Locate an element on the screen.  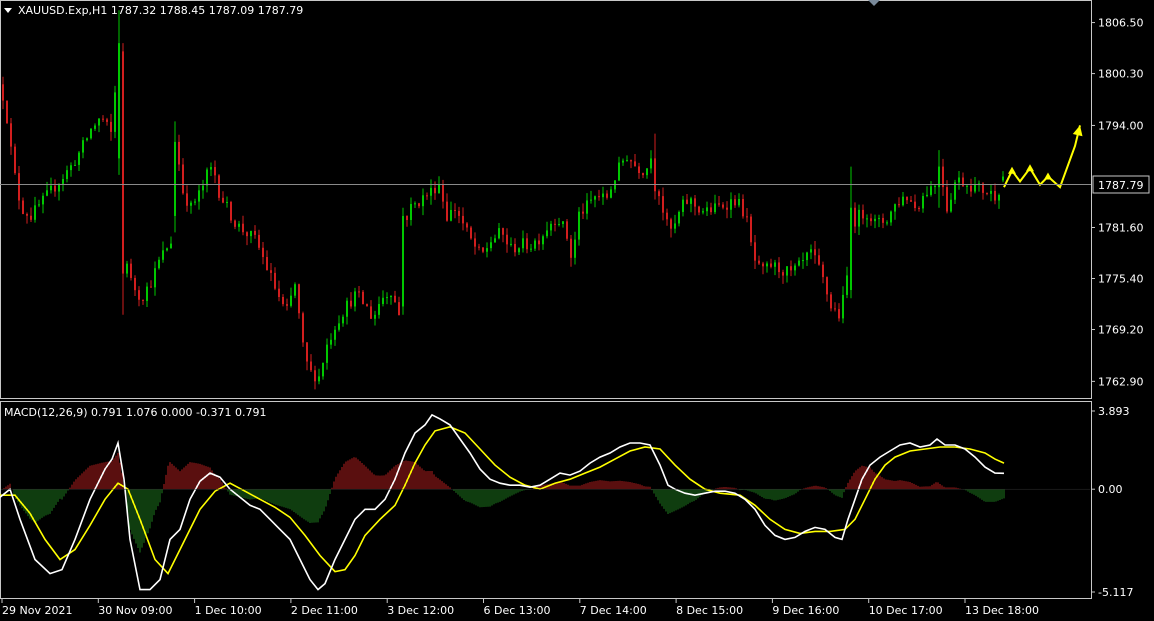
time-tick-label: 9 Dec 16:00 is located at coordinates (805, 610).